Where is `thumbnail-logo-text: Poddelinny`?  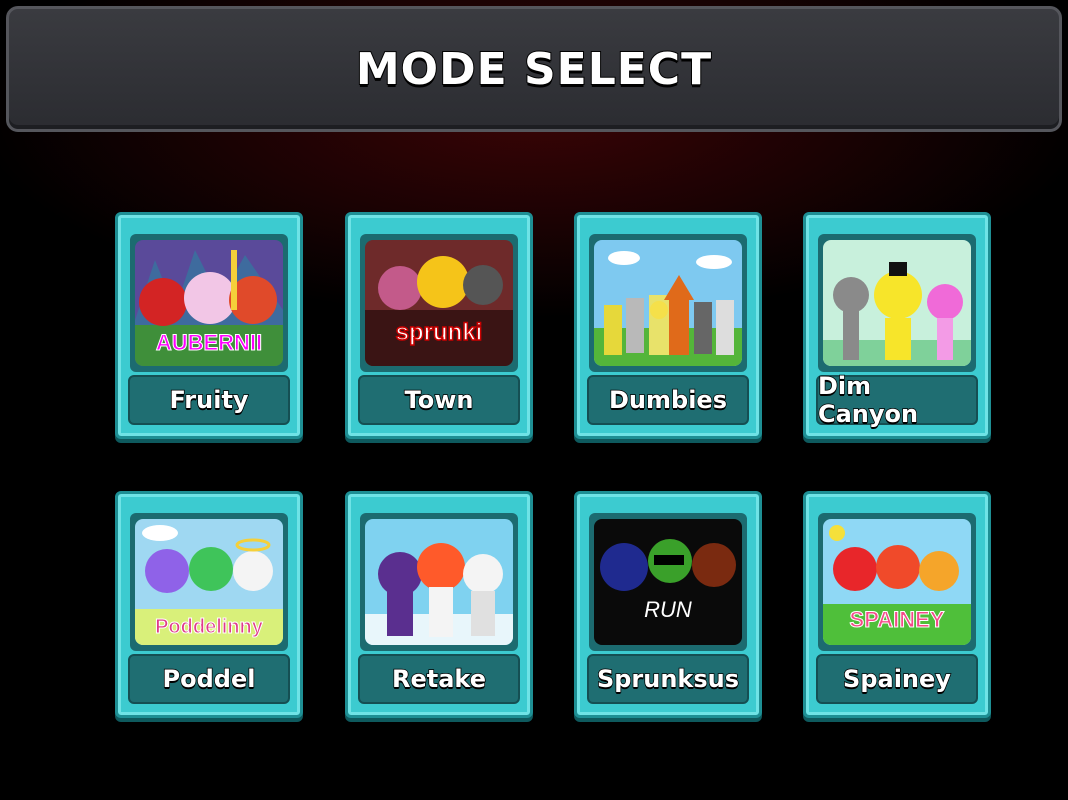
thumbnail-logo-text: Poddelinny is located at coordinates (209, 627).